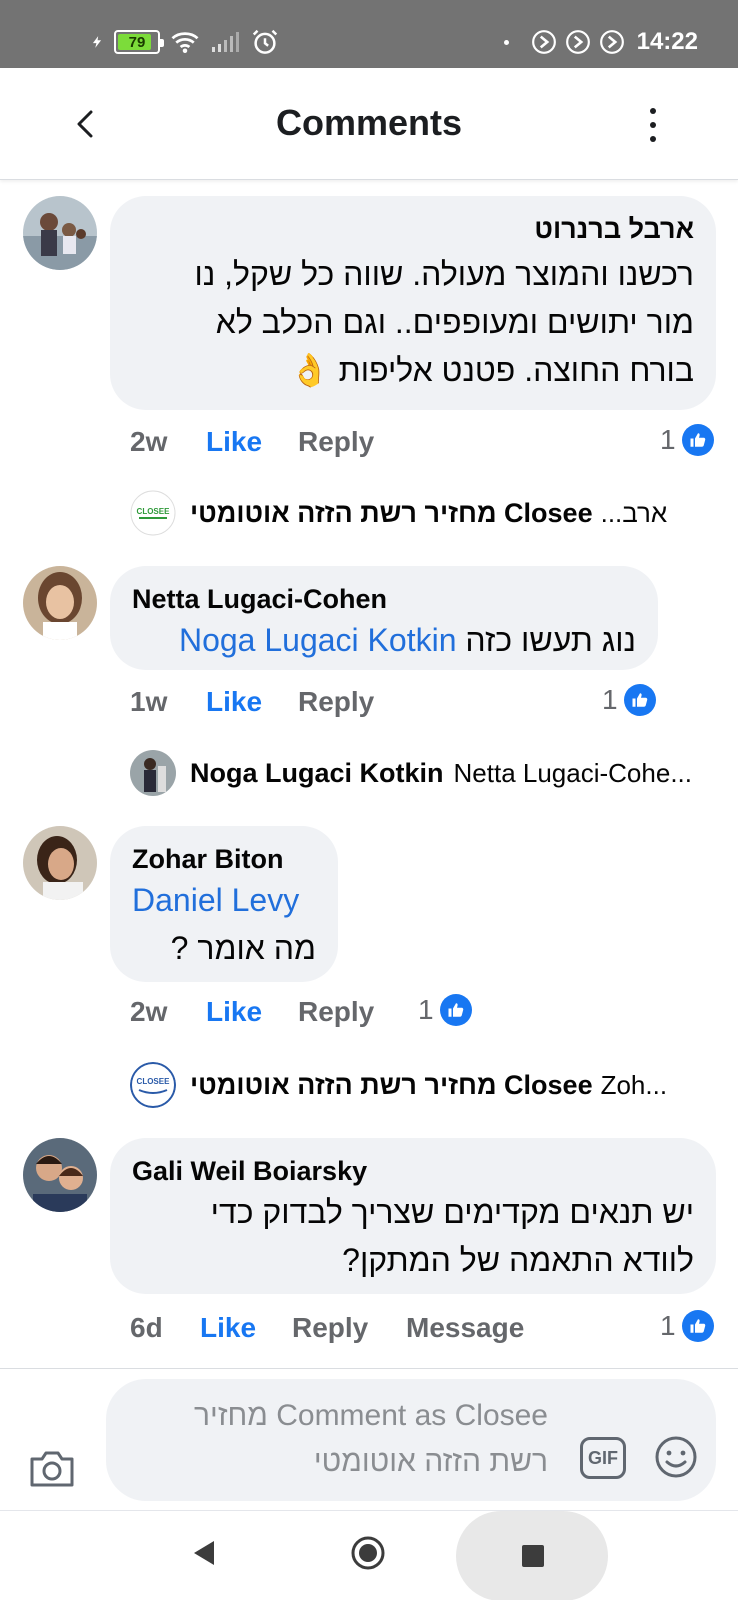  What do you see at coordinates (444, 274) in the screenshot?
I see `comment-text-line: רכשנו והמוצר מעולה. שווה כל שקל, נו` at bounding box center [444, 274].